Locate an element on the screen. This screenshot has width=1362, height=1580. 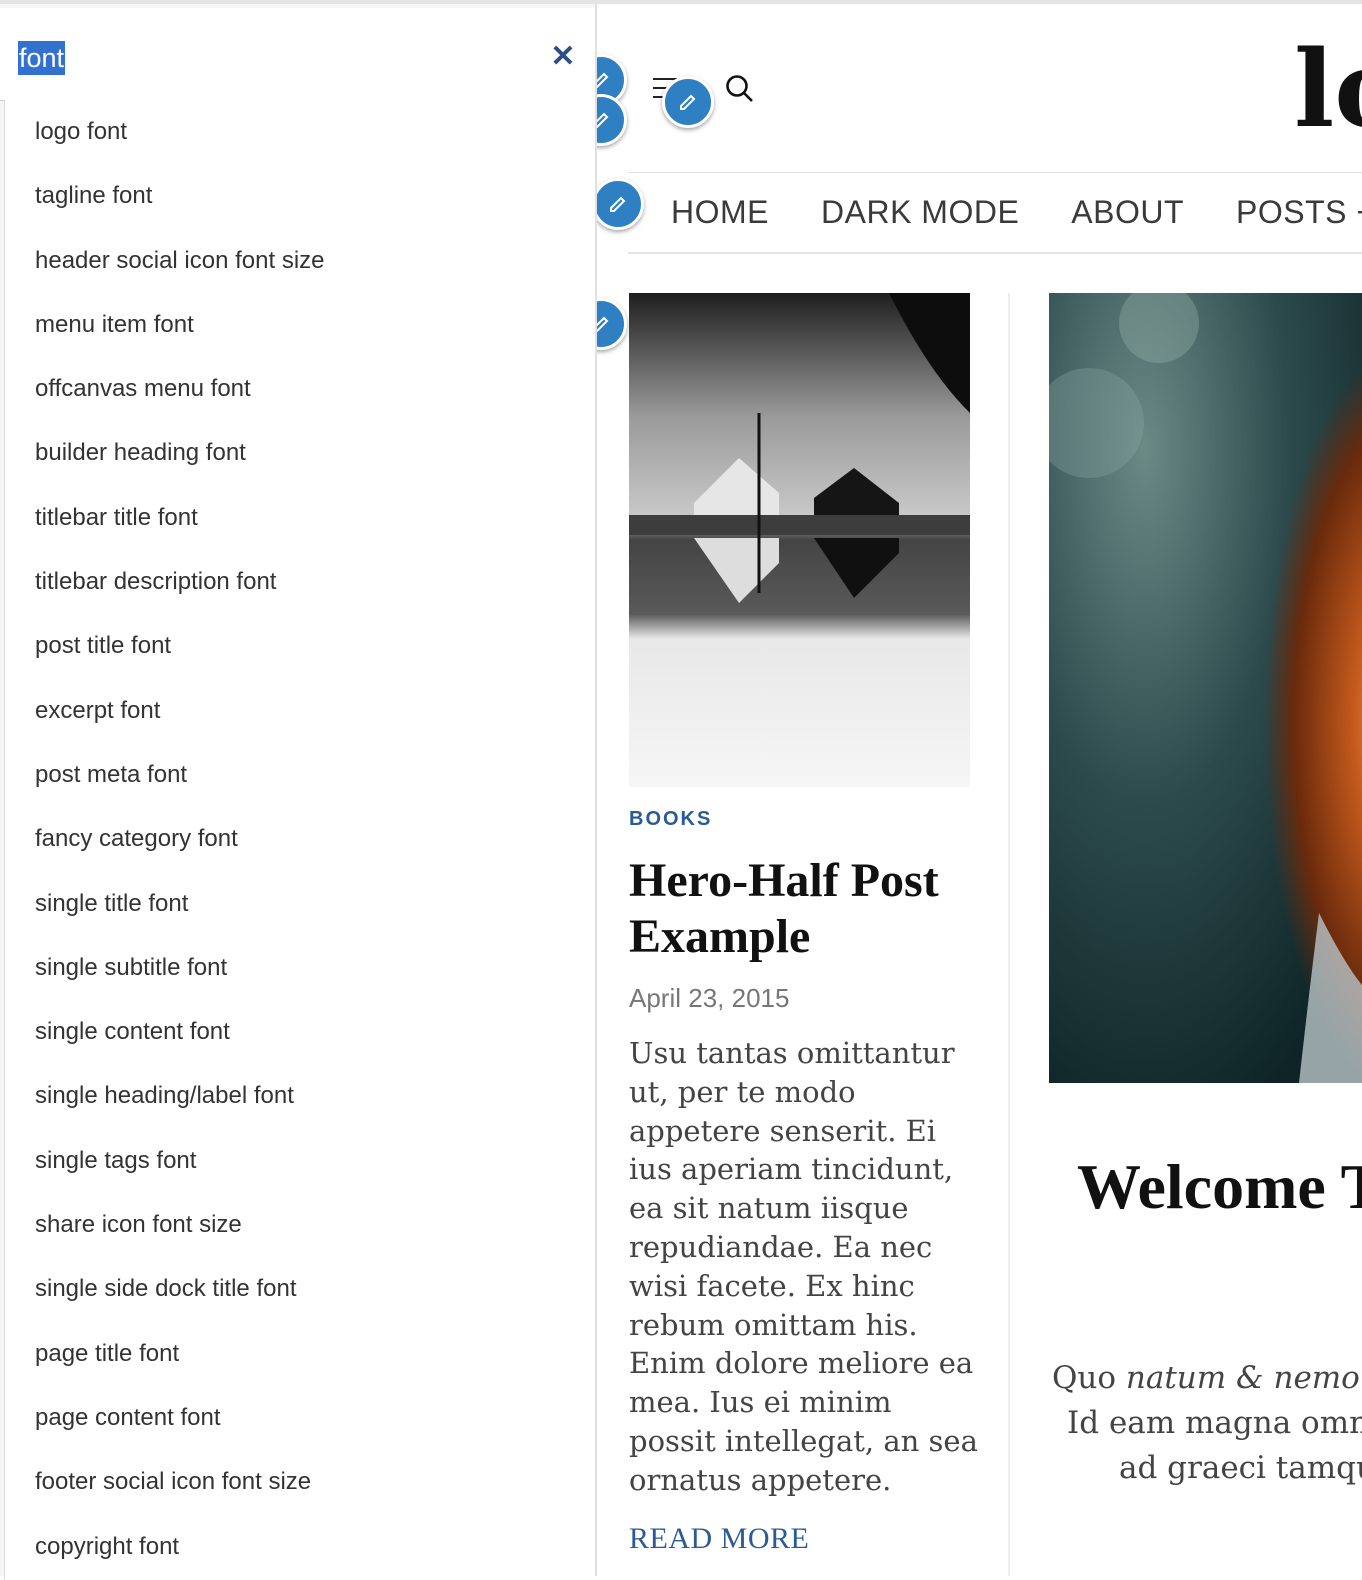
hero-image is located at coordinates (1205, 688).